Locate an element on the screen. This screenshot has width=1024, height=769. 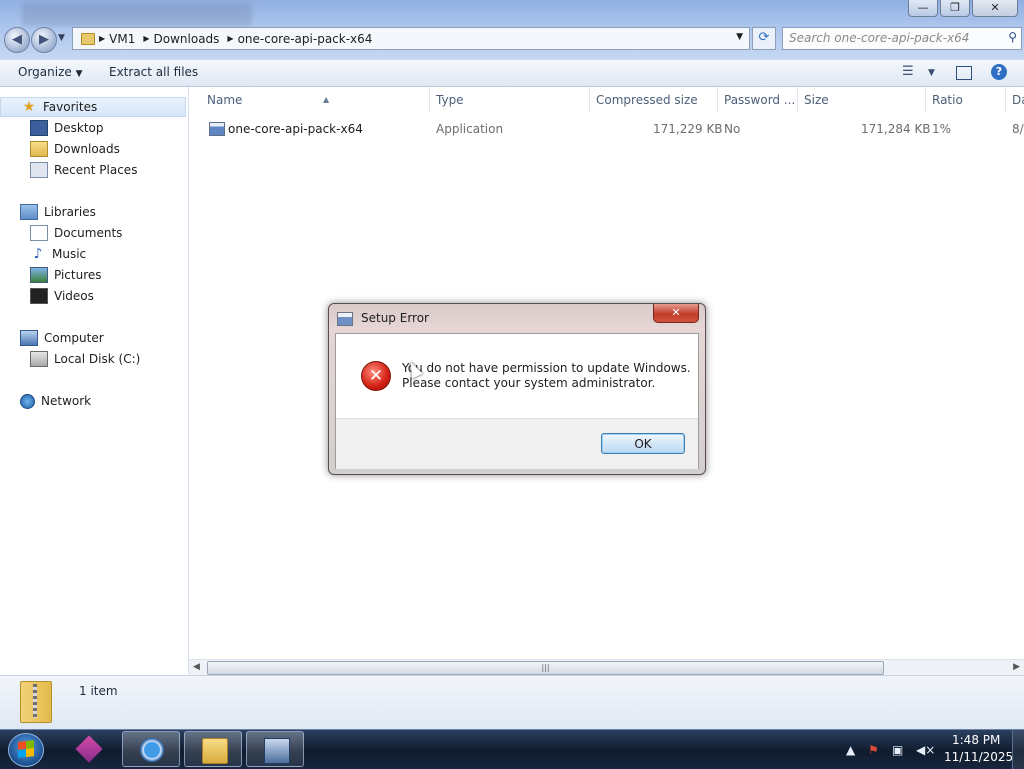
dialog-button-area: OK is located at coordinates (517, 443).